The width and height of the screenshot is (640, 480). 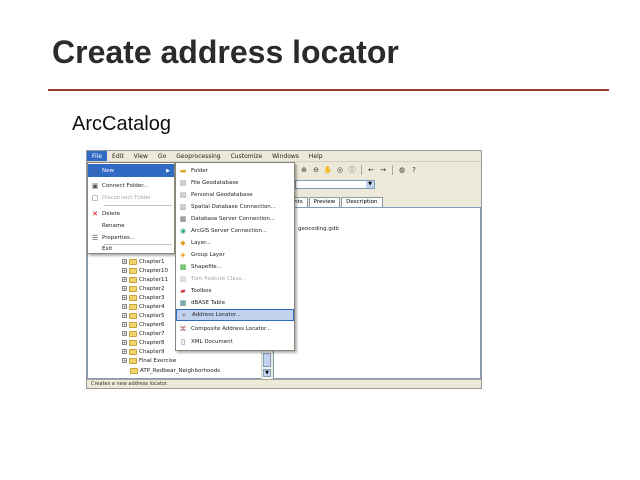 I want to click on new-menu-dbase-table: ▦ dBASE Table, so click(x=235, y=303).